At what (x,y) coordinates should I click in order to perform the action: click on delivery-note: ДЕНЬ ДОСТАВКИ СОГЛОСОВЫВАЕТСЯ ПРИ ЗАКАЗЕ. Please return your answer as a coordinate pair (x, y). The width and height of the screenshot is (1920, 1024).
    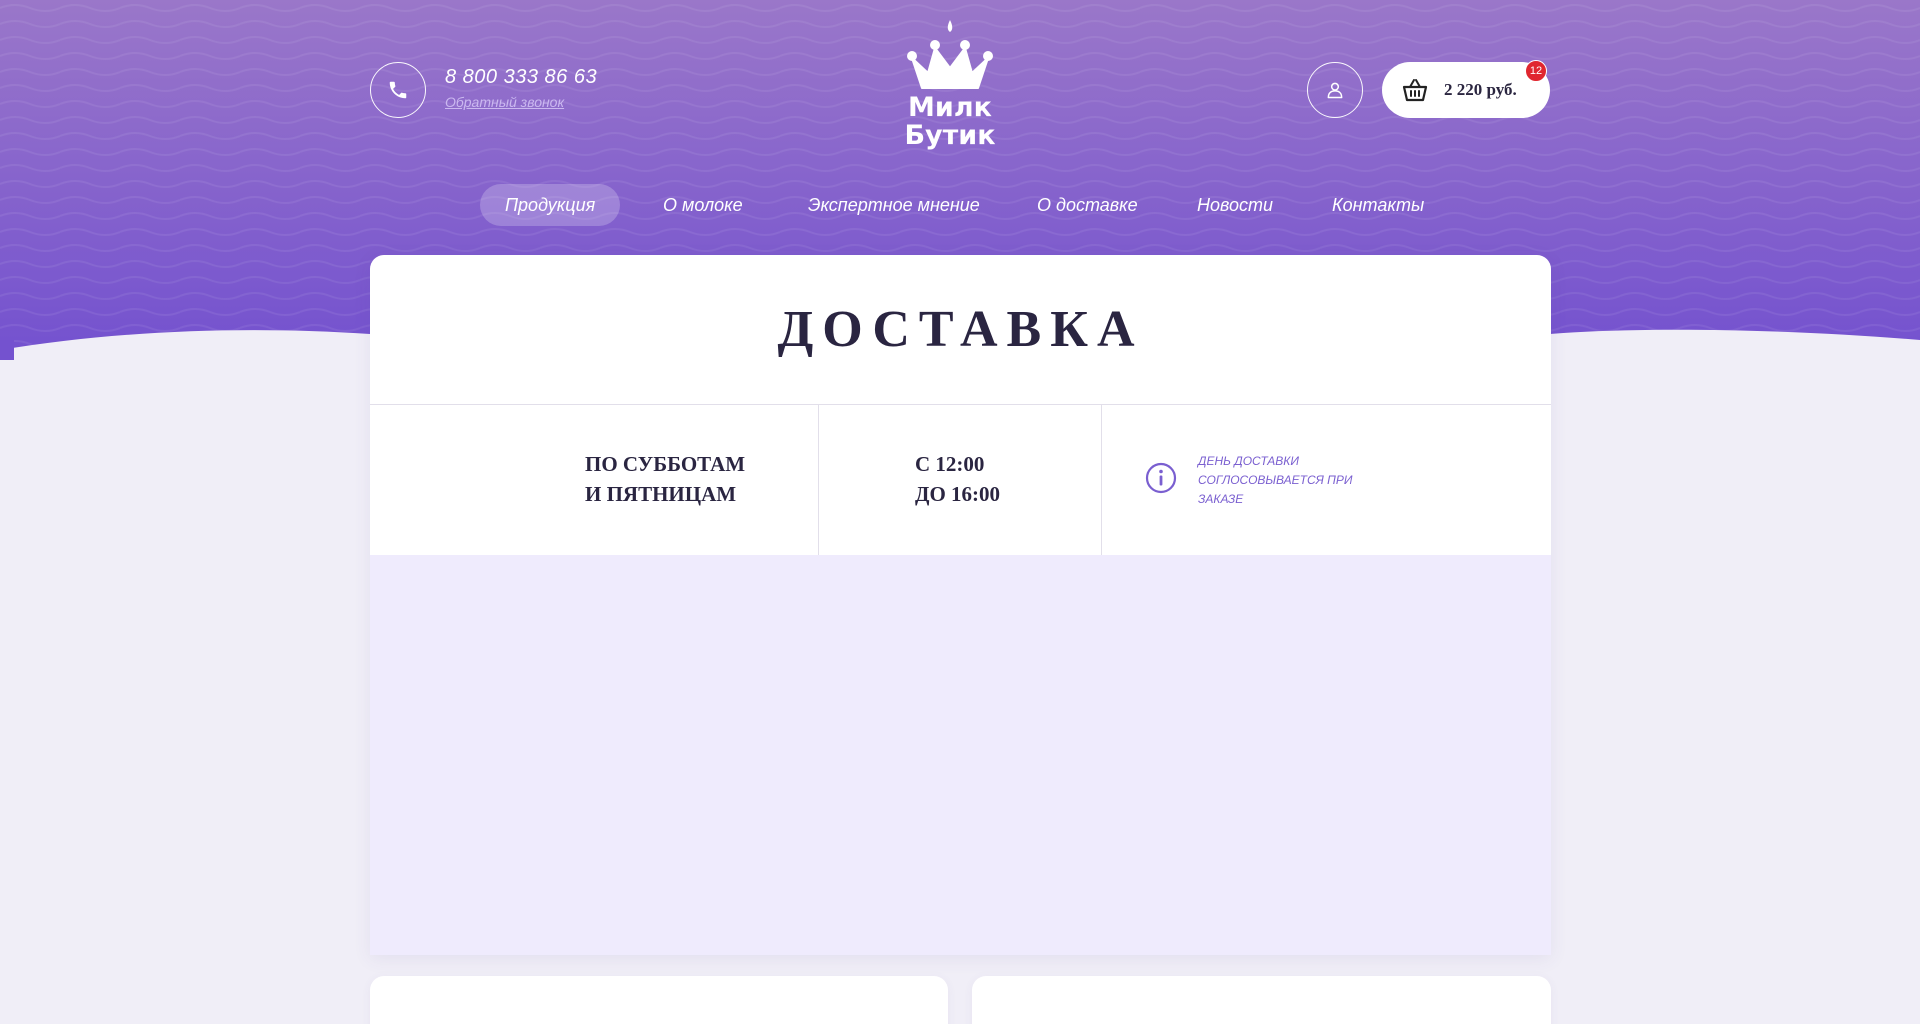
    Looking at the image, I should click on (1278, 480).